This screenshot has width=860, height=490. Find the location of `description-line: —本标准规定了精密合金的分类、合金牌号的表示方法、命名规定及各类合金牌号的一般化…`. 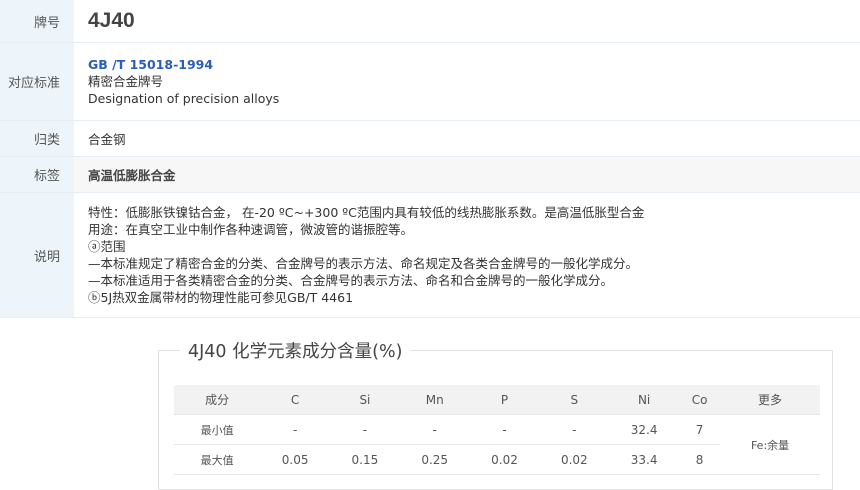

description-line: —本标准规定了精密合金的分类、合金牌号的表示方法、命名规定及各类合金牌号的一般化… is located at coordinates (363, 263).